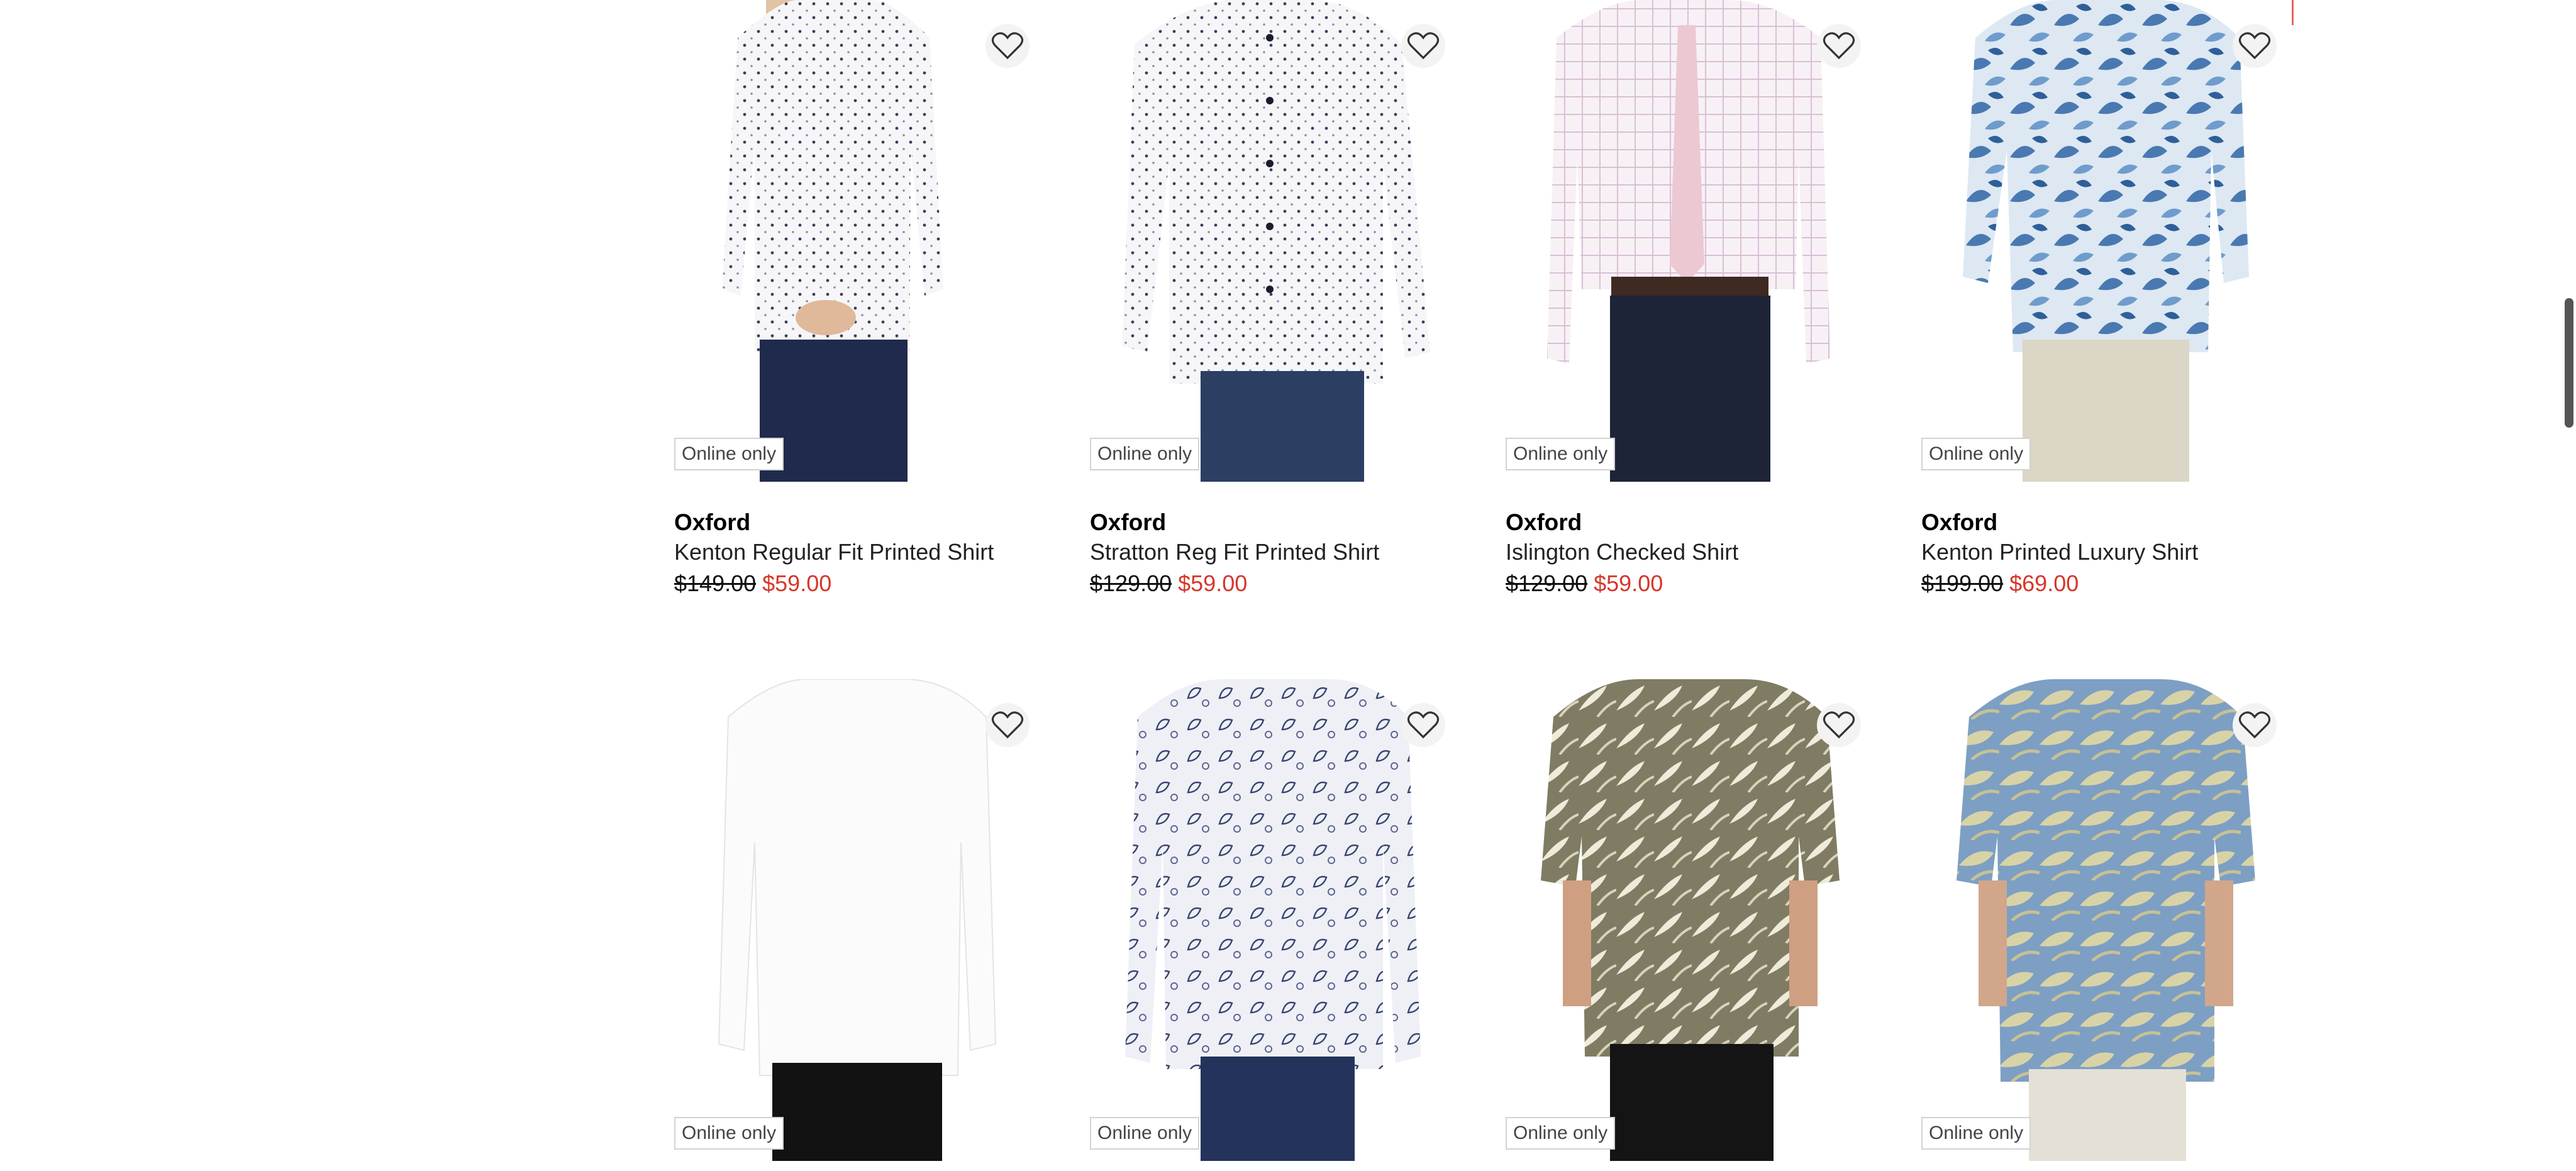  What do you see at coordinates (1622, 552) in the screenshot?
I see `product-name: Islington Checked Shirt` at bounding box center [1622, 552].